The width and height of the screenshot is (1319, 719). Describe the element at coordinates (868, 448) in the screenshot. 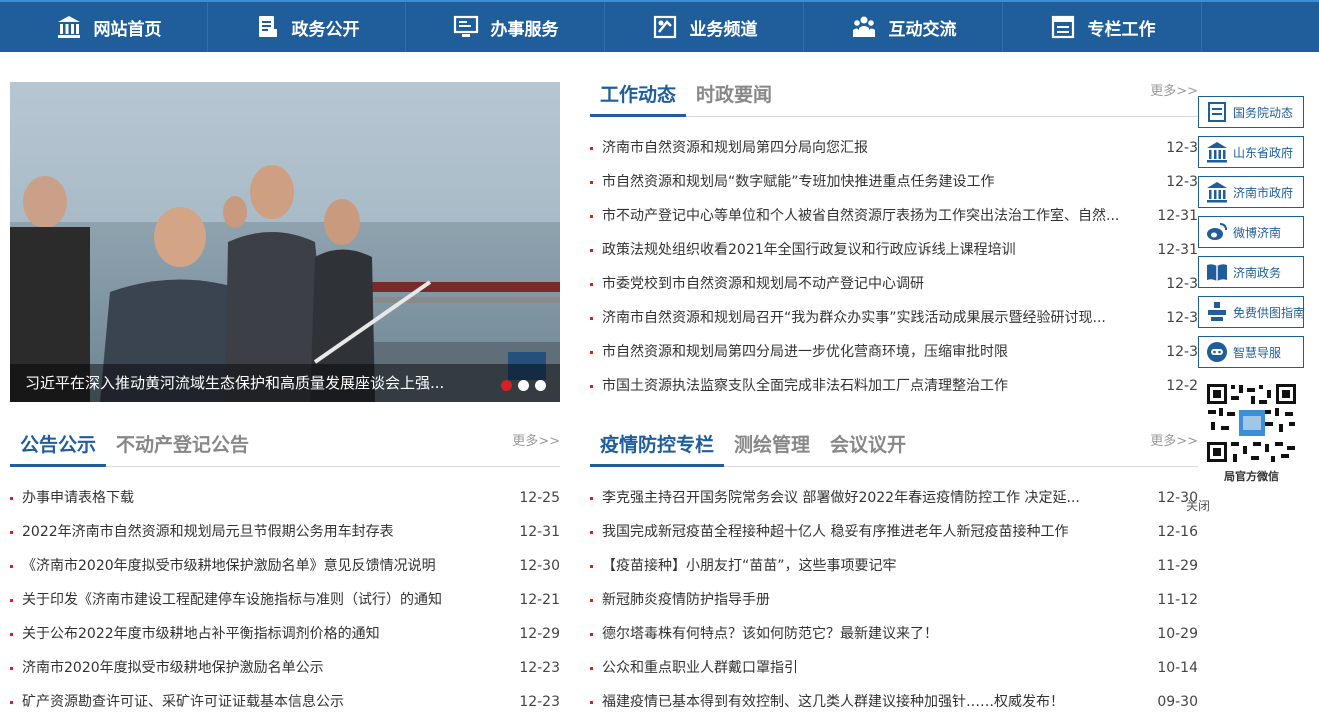

I see `tab-meetings: 会议议开` at that location.